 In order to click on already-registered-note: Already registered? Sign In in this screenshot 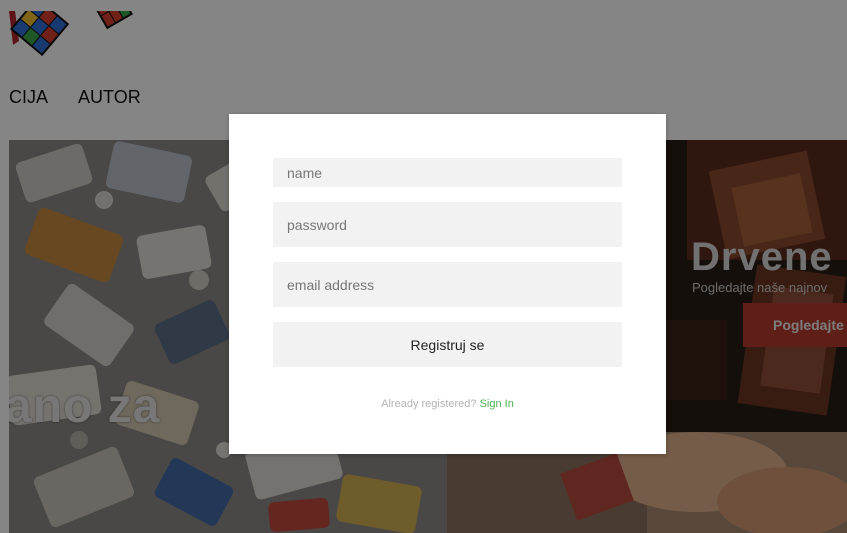, I will do `click(447, 404)`.